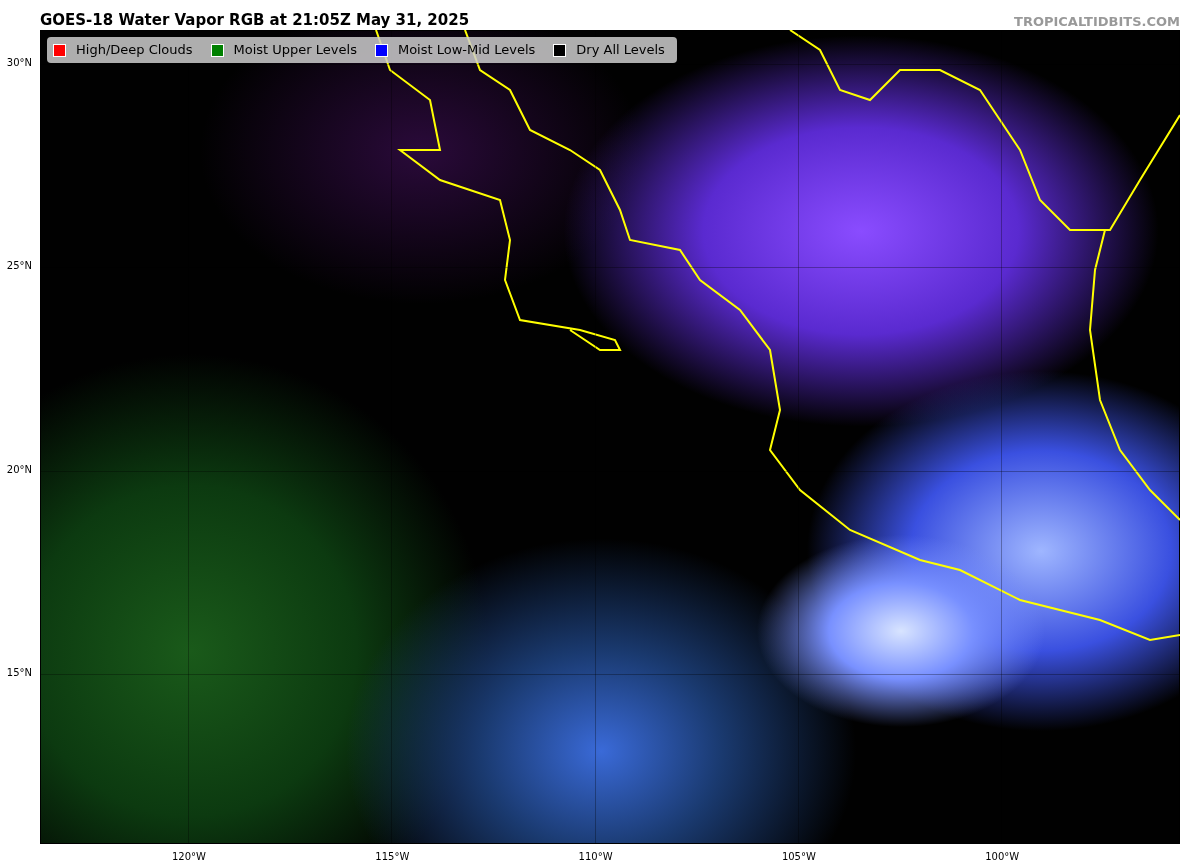 This screenshot has height=867, width=1200. Describe the element at coordinates (466, 50) in the screenshot. I see `legend-label: Moist Low-Mid Levels` at that location.